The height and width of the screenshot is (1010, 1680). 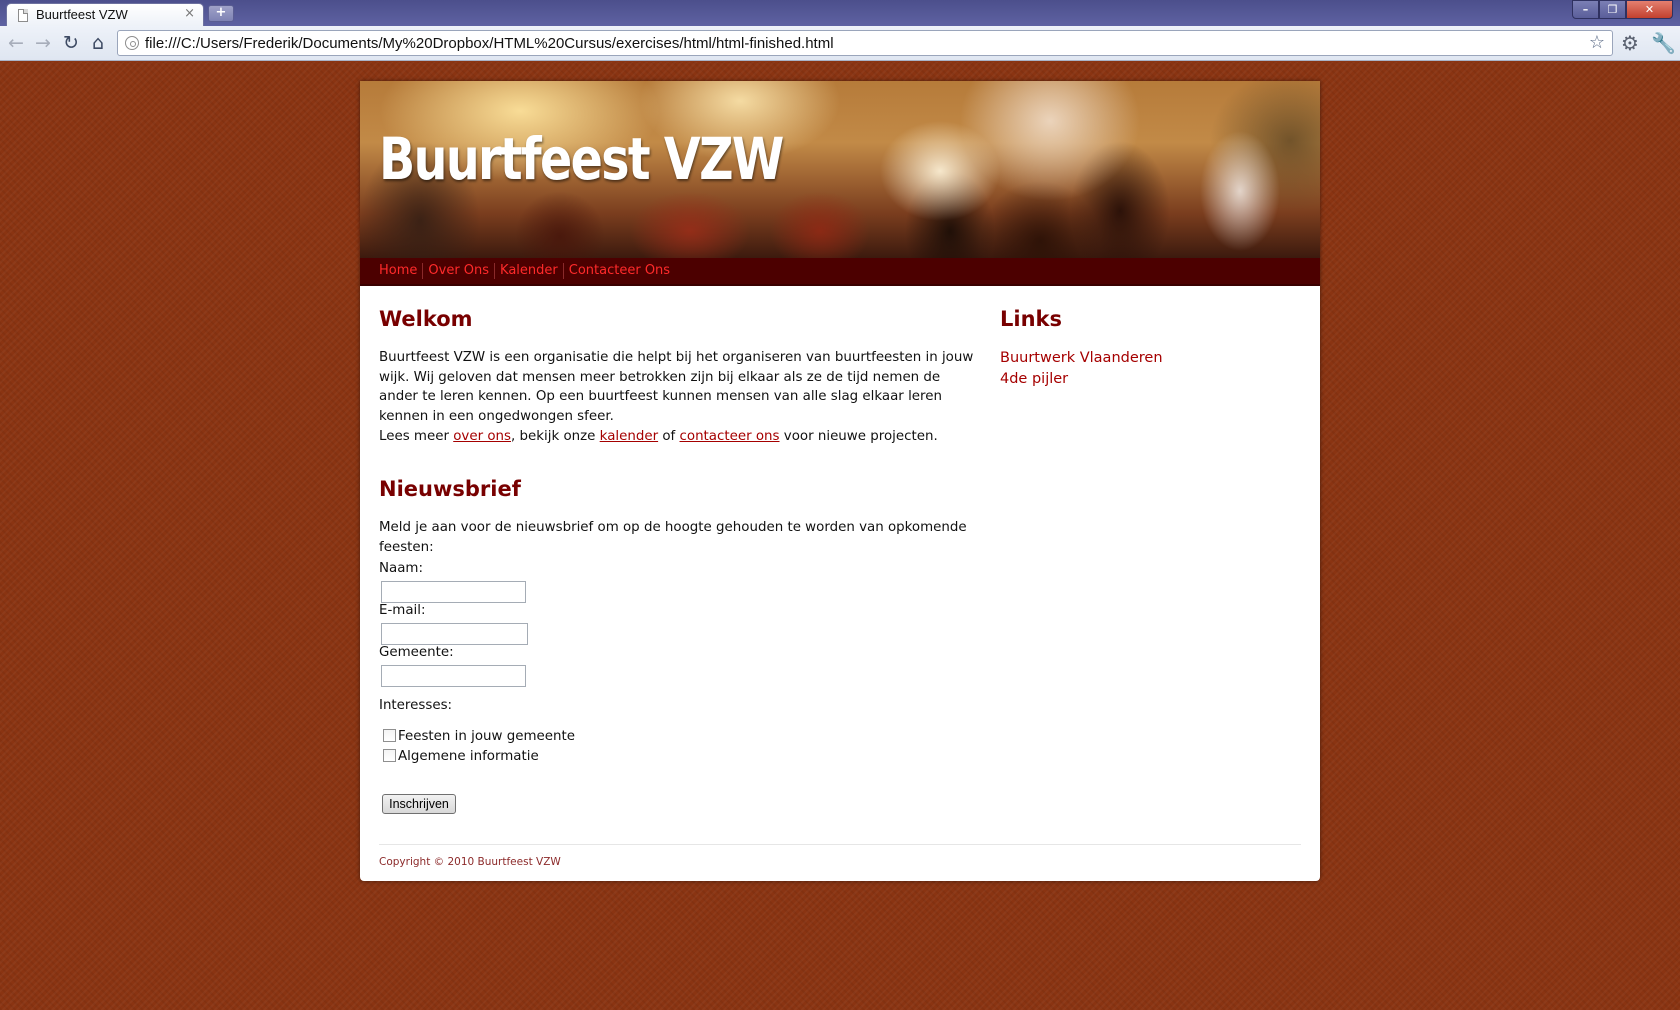 I want to click on header-banner: Buurtfeest VZW, so click(x=840, y=169).